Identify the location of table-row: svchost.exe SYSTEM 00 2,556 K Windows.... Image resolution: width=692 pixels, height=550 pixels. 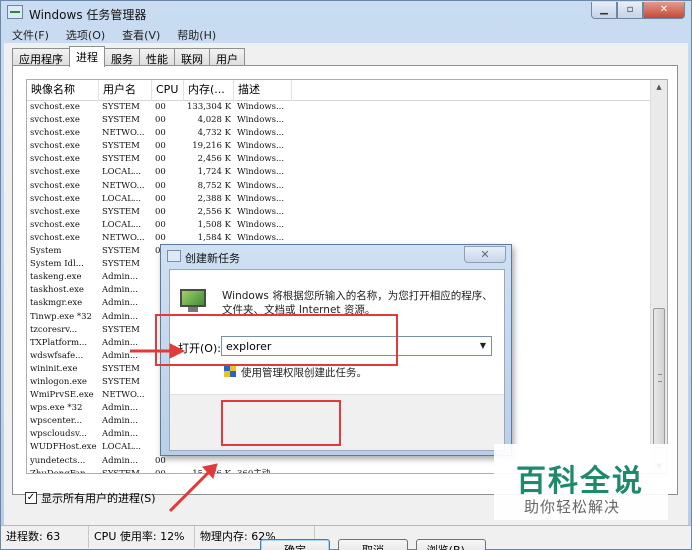
(339, 212).